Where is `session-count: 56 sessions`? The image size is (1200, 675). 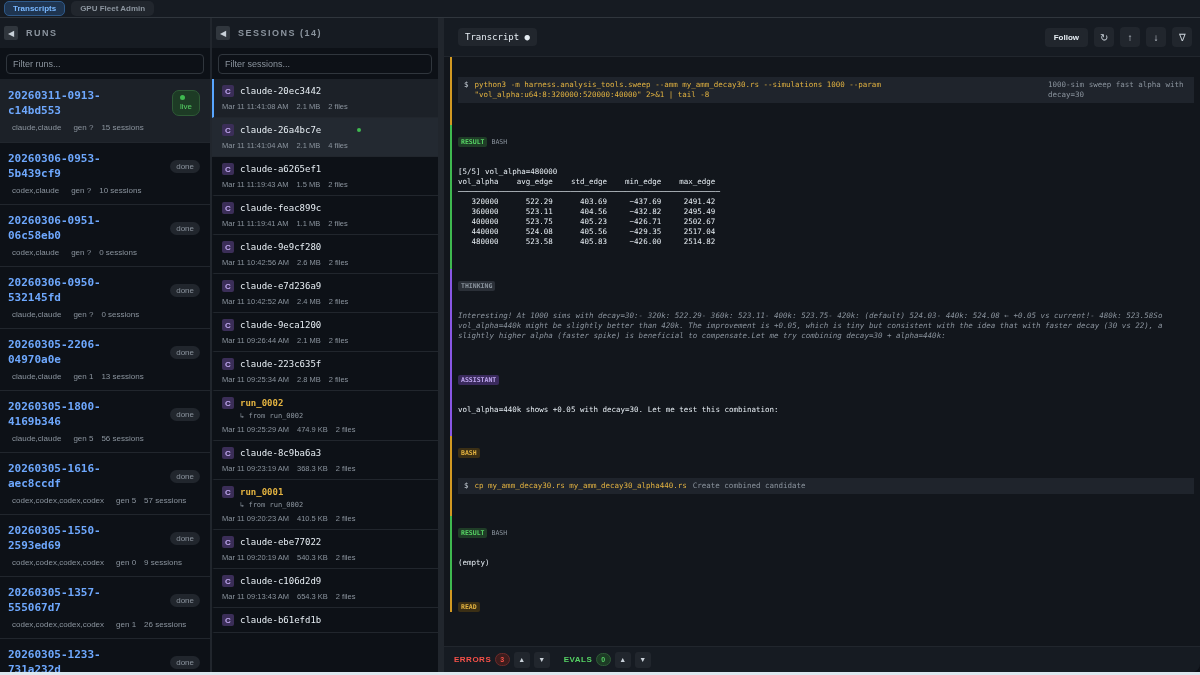 session-count: 56 sessions is located at coordinates (122, 438).